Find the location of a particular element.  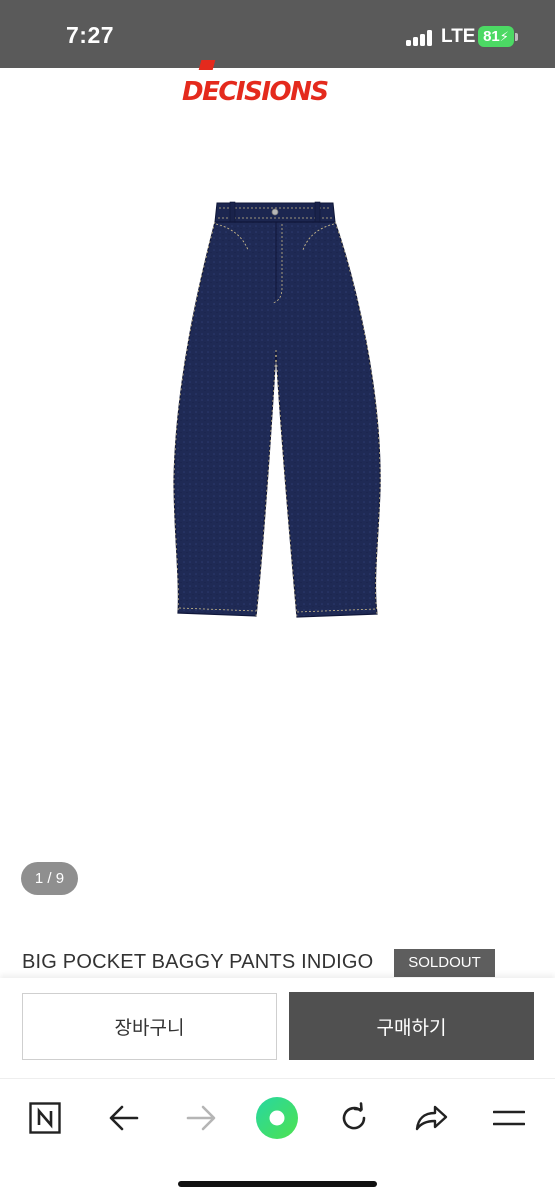

battery-charging-icon: 81⚡ is located at coordinates (496, 36).